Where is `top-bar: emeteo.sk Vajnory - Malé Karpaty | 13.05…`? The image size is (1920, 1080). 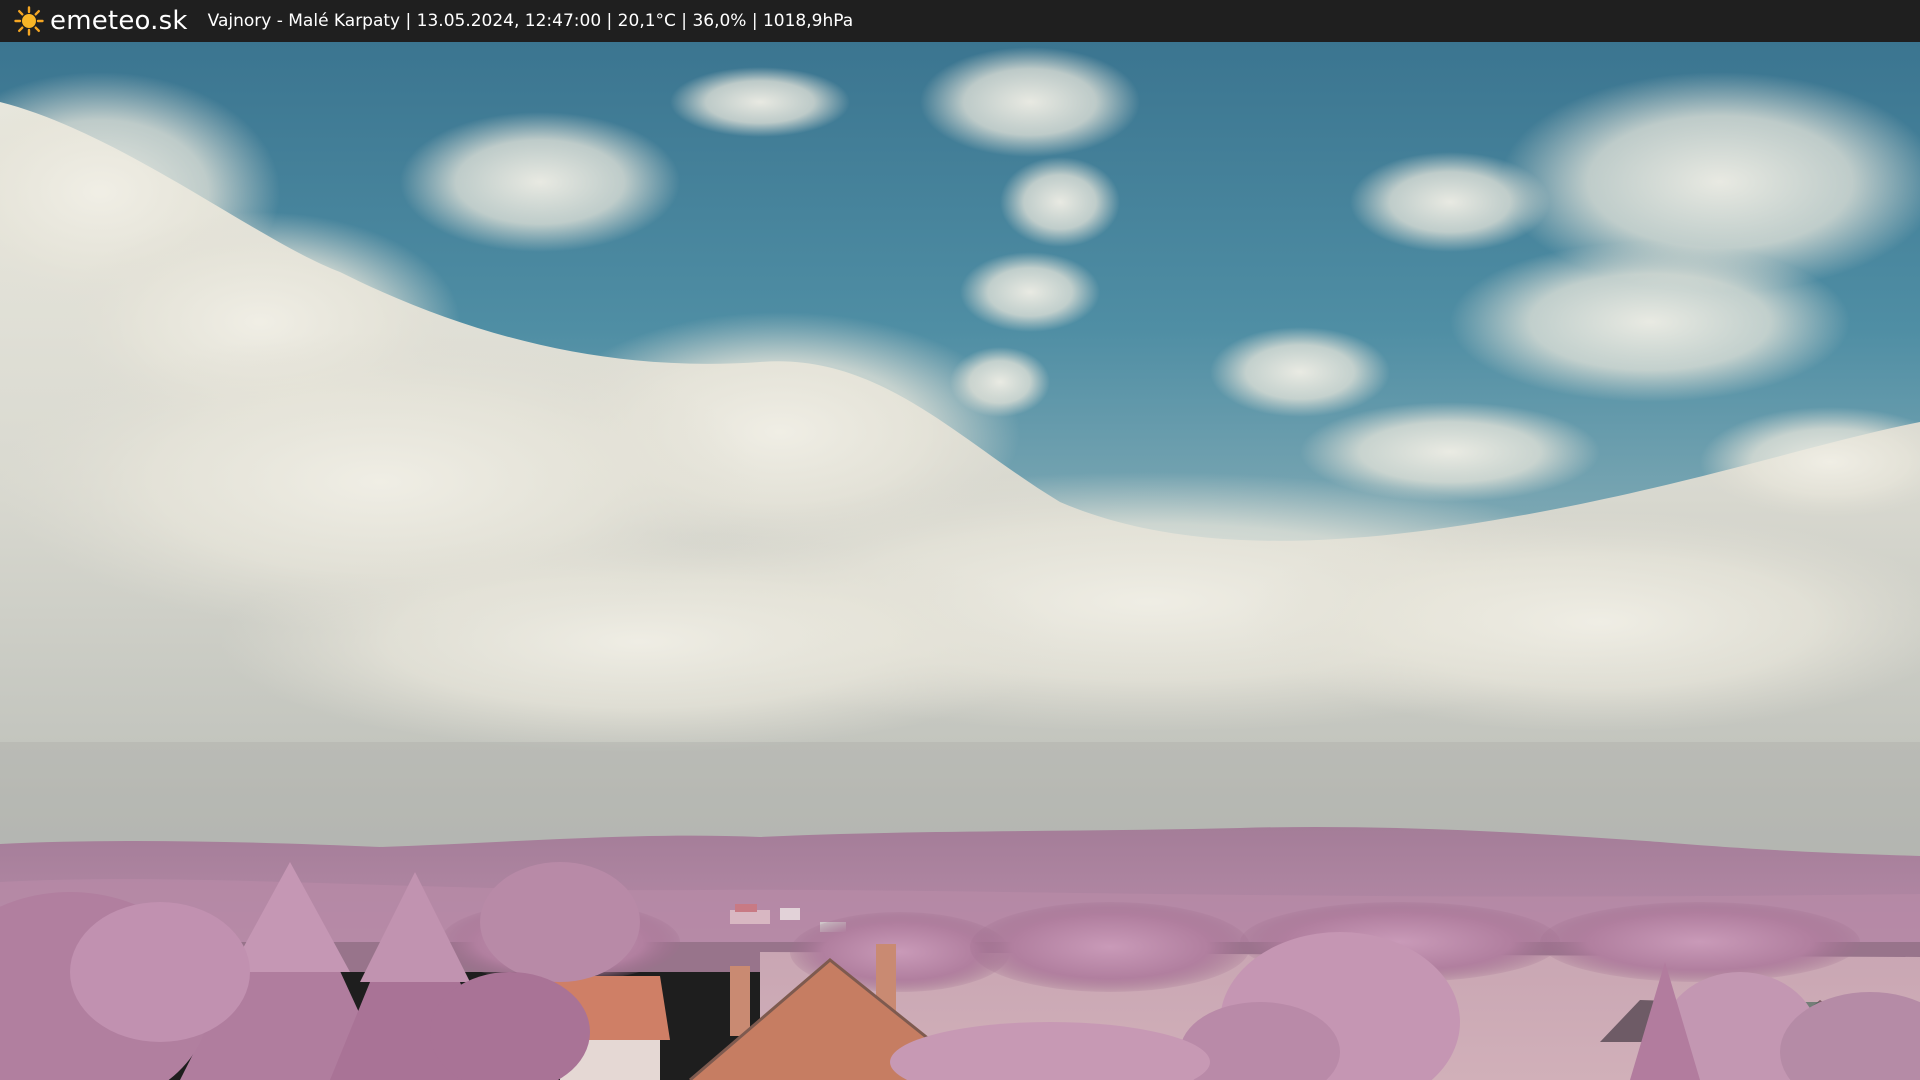 top-bar: emeteo.sk Vajnory - Malé Karpaty | 13.05… is located at coordinates (960, 21).